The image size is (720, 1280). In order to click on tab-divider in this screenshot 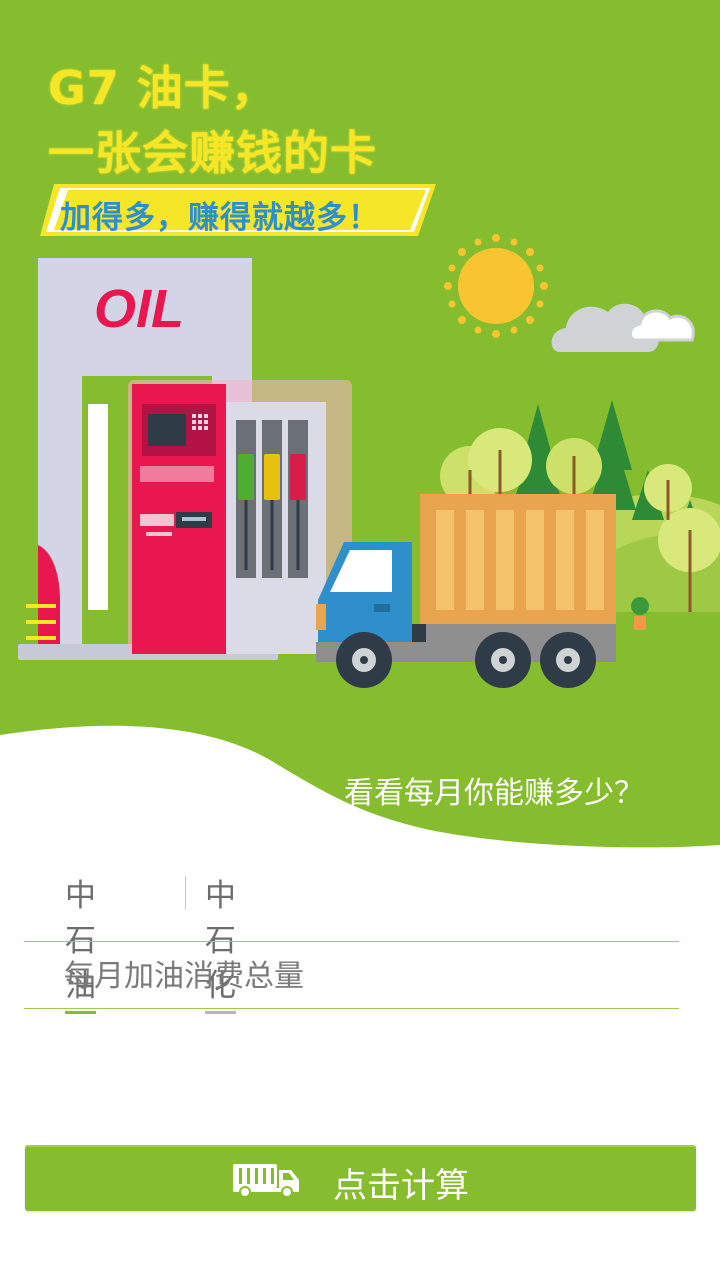, I will do `click(185, 893)`.